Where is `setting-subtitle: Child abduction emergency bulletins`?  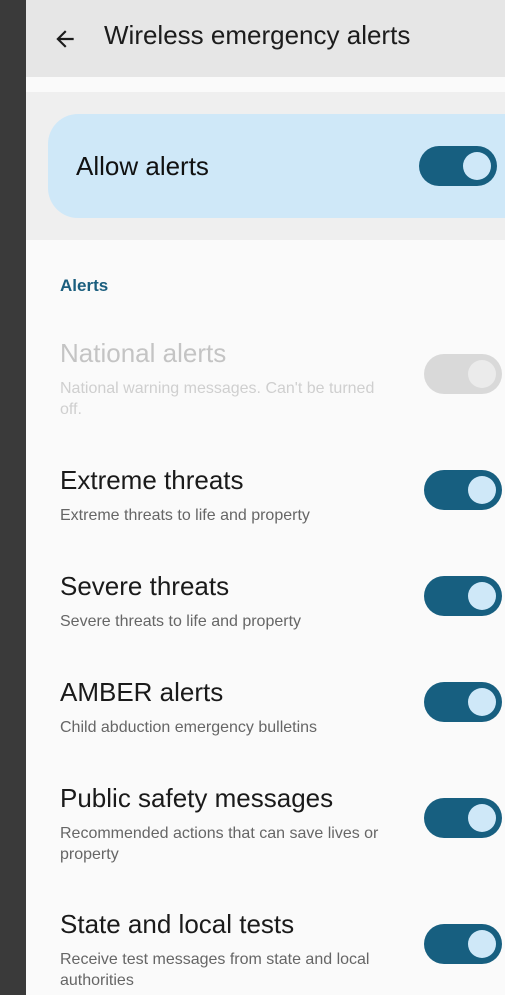 setting-subtitle: Child abduction emergency bulletins is located at coordinates (189, 727).